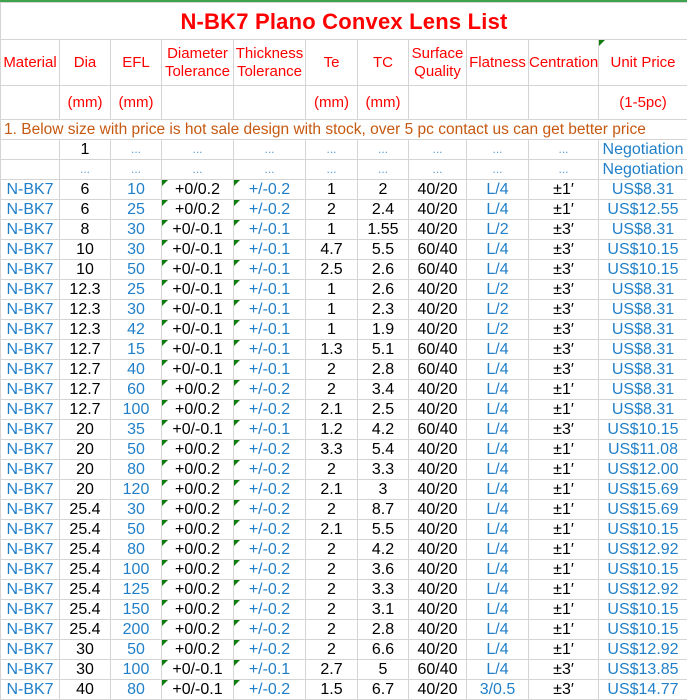  I want to click on cell-tc: 3.1, so click(383, 610).